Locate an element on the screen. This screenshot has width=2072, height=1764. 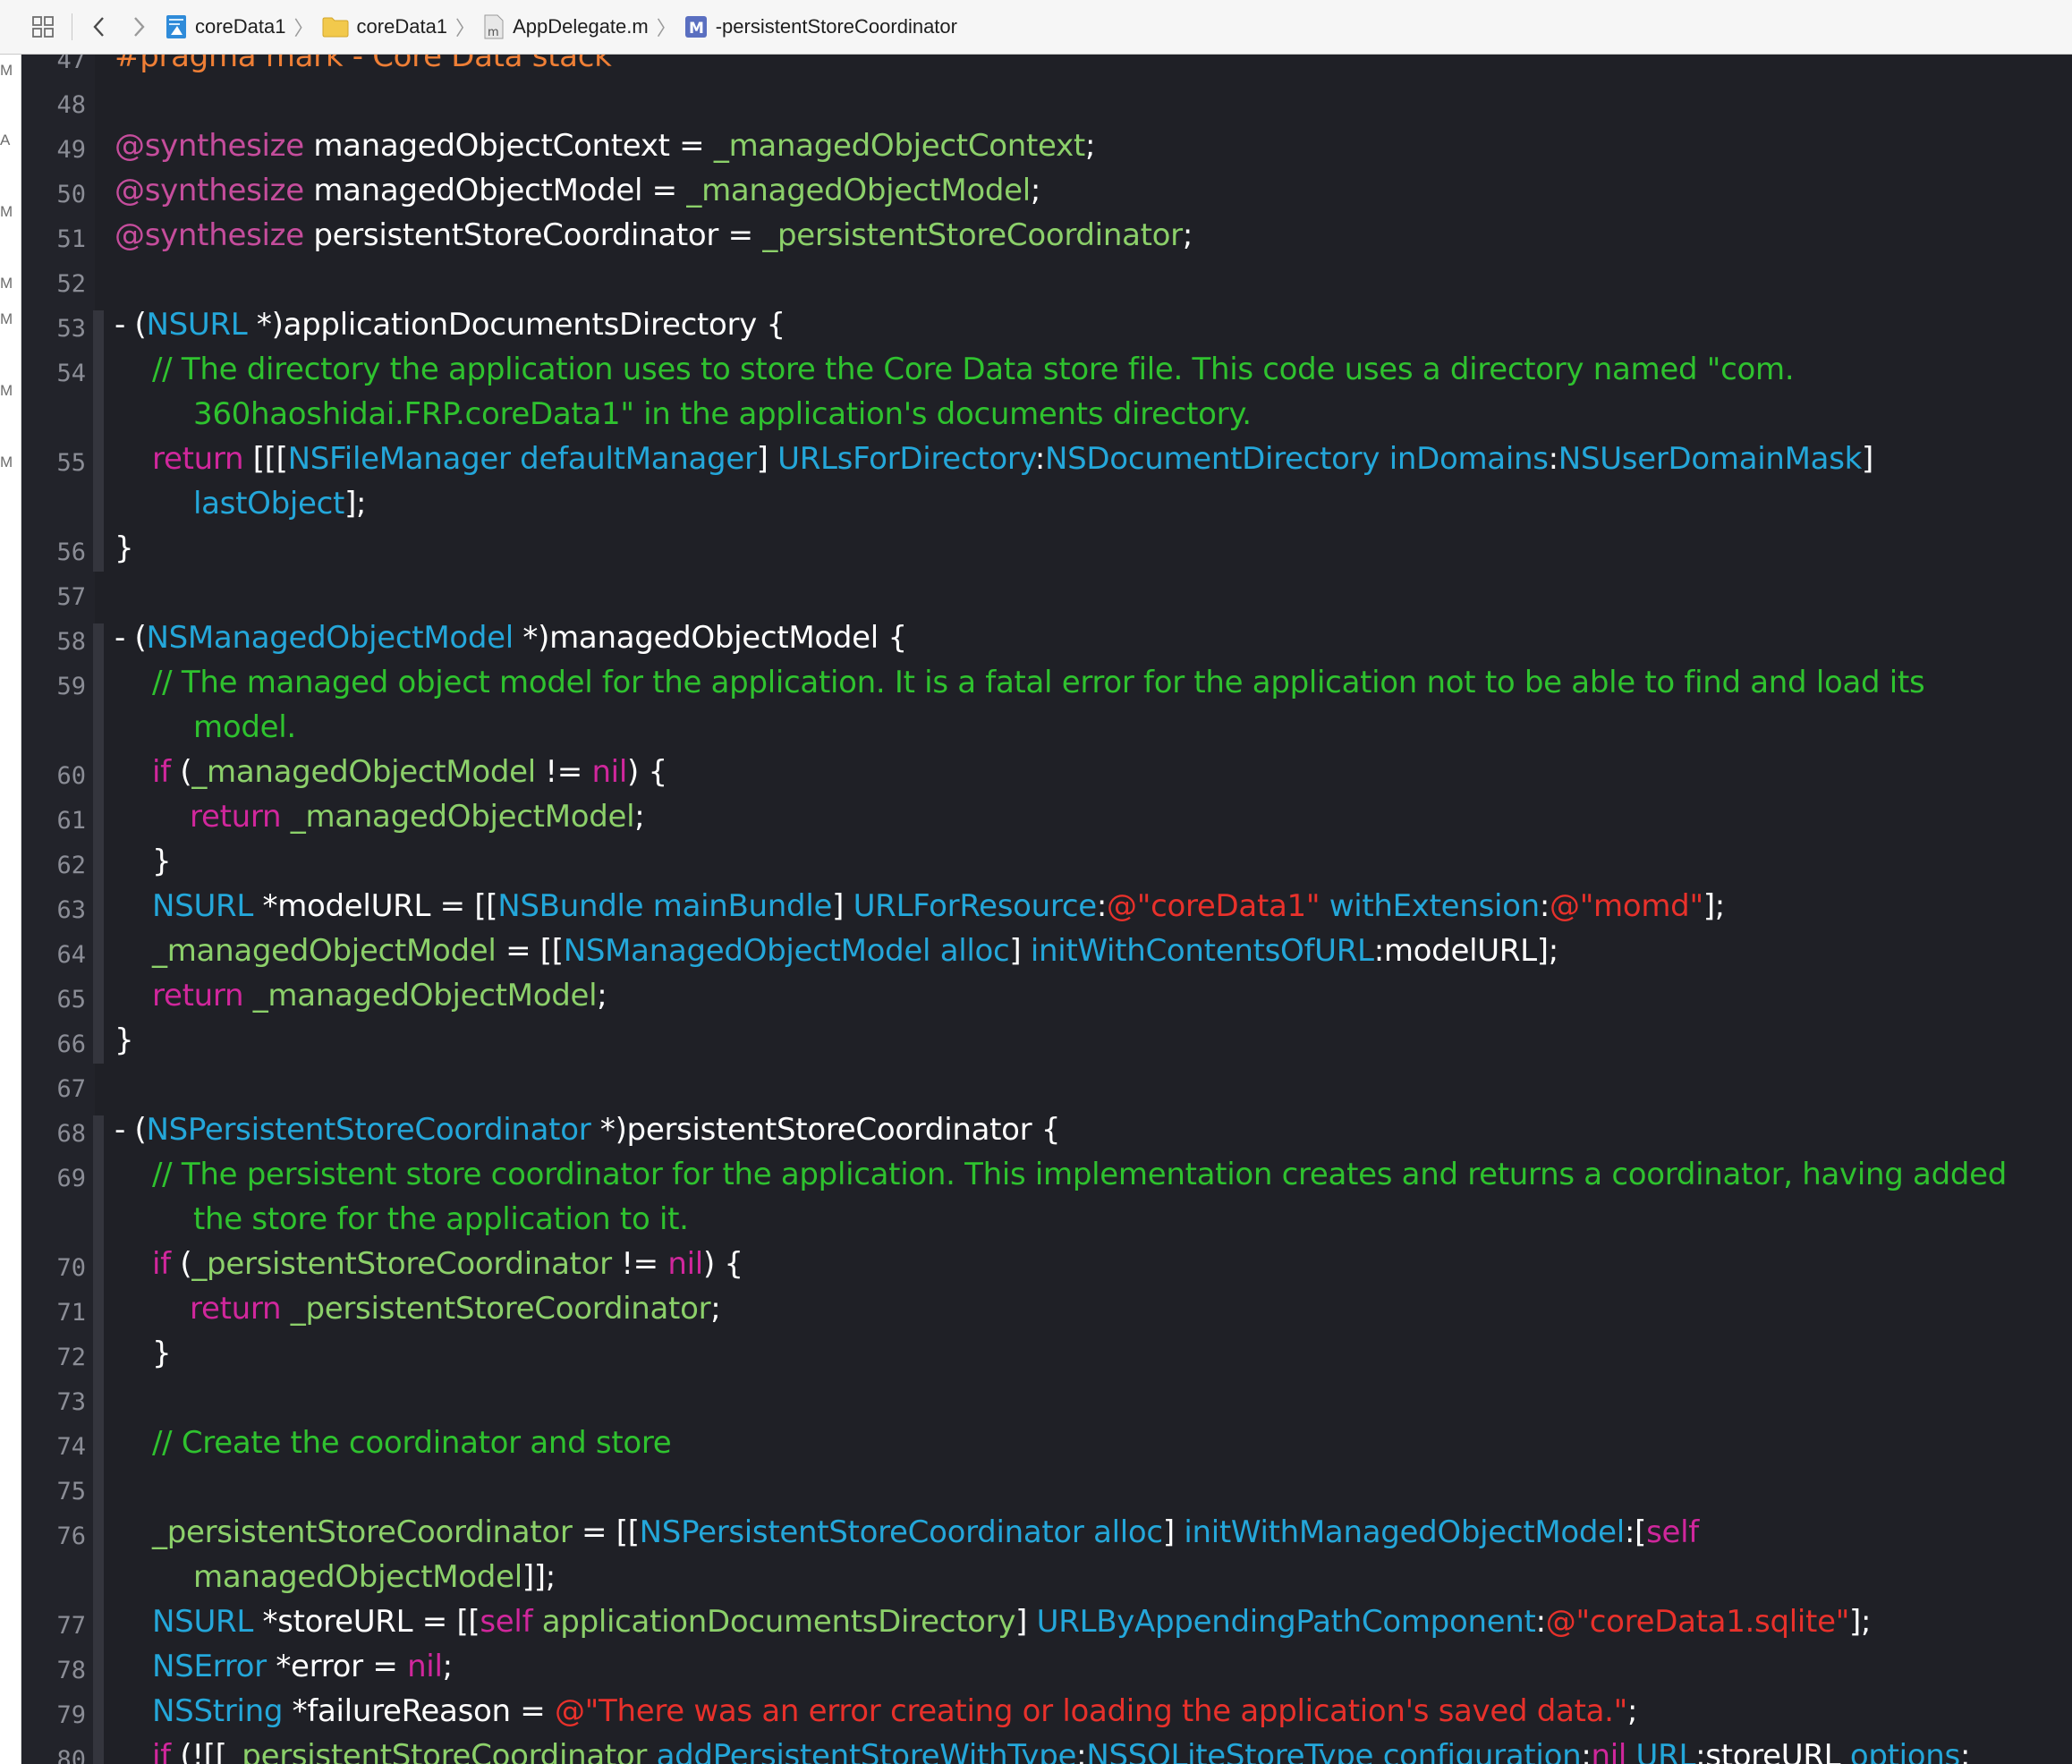
code-line-continuation: the store for the application to it. is located at coordinates (441, 1219).